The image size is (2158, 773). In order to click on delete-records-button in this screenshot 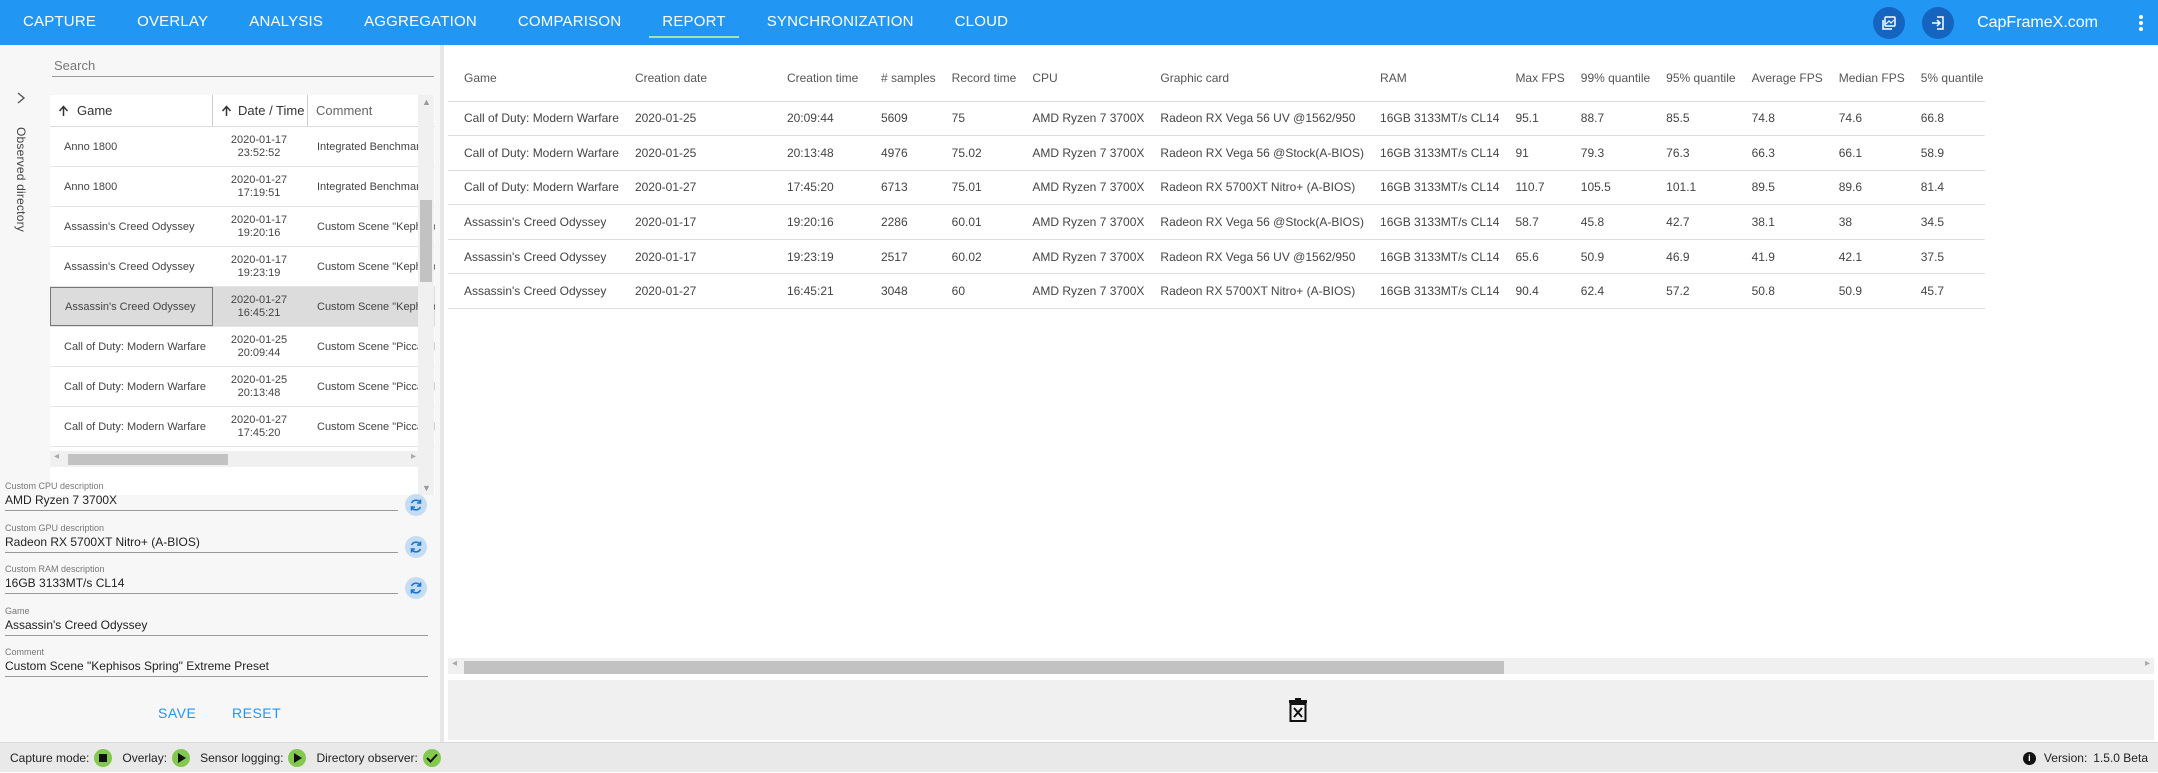, I will do `click(1298, 712)`.